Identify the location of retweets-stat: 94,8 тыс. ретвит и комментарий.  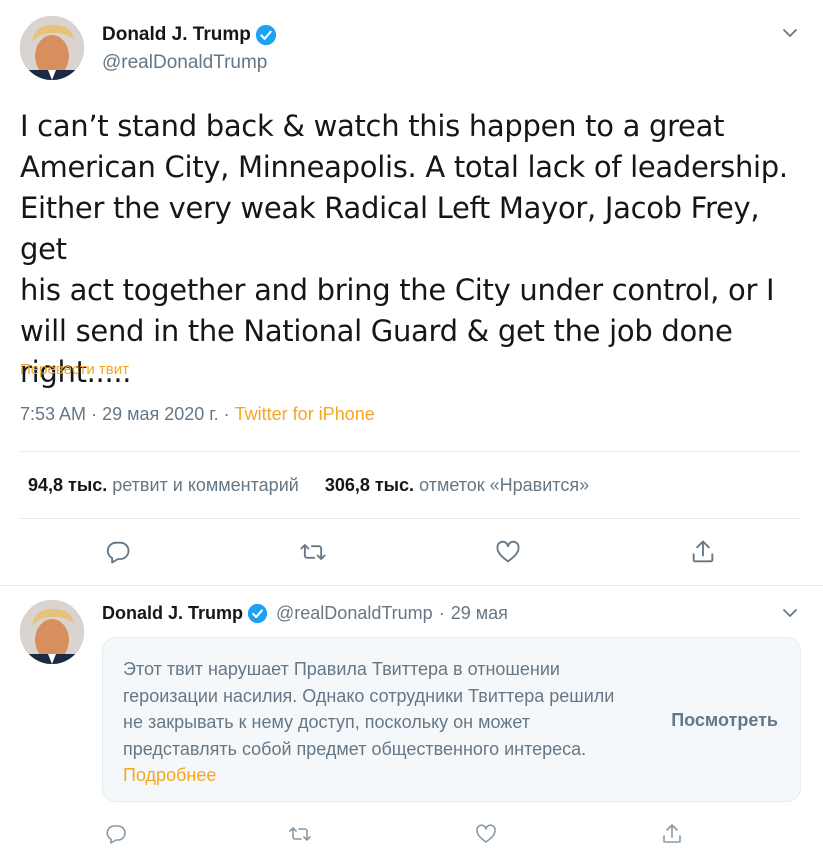
(163, 485).